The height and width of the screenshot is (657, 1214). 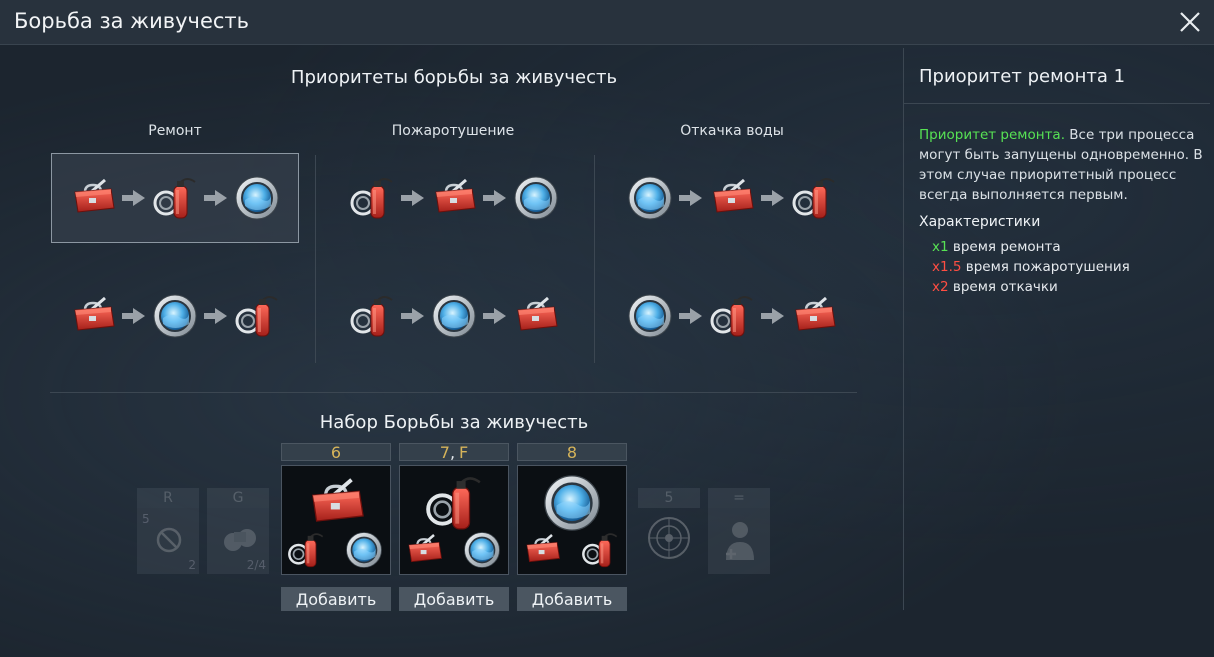 I want to click on hotkey-main: 8, so click(x=572, y=452).